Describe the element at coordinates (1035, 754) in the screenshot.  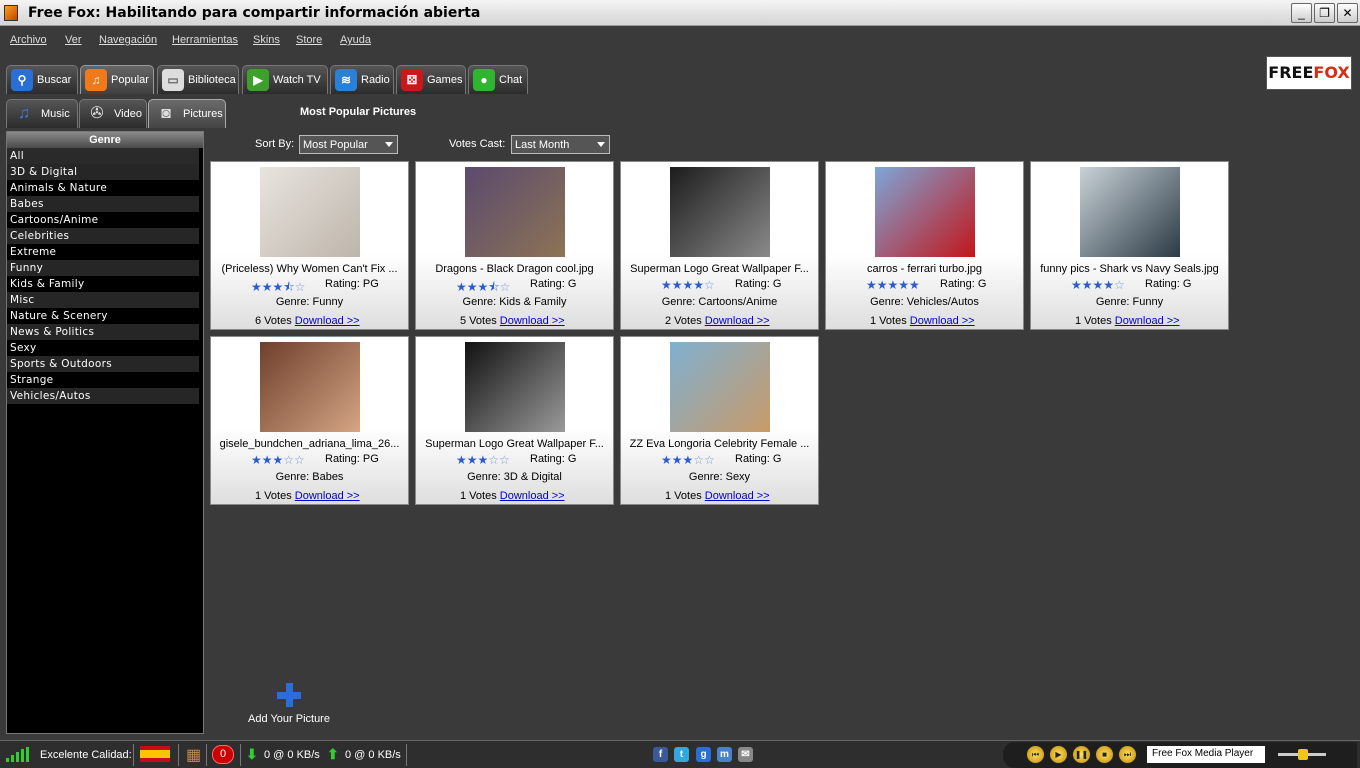
I see `previous-track-icon: ⏮` at that location.